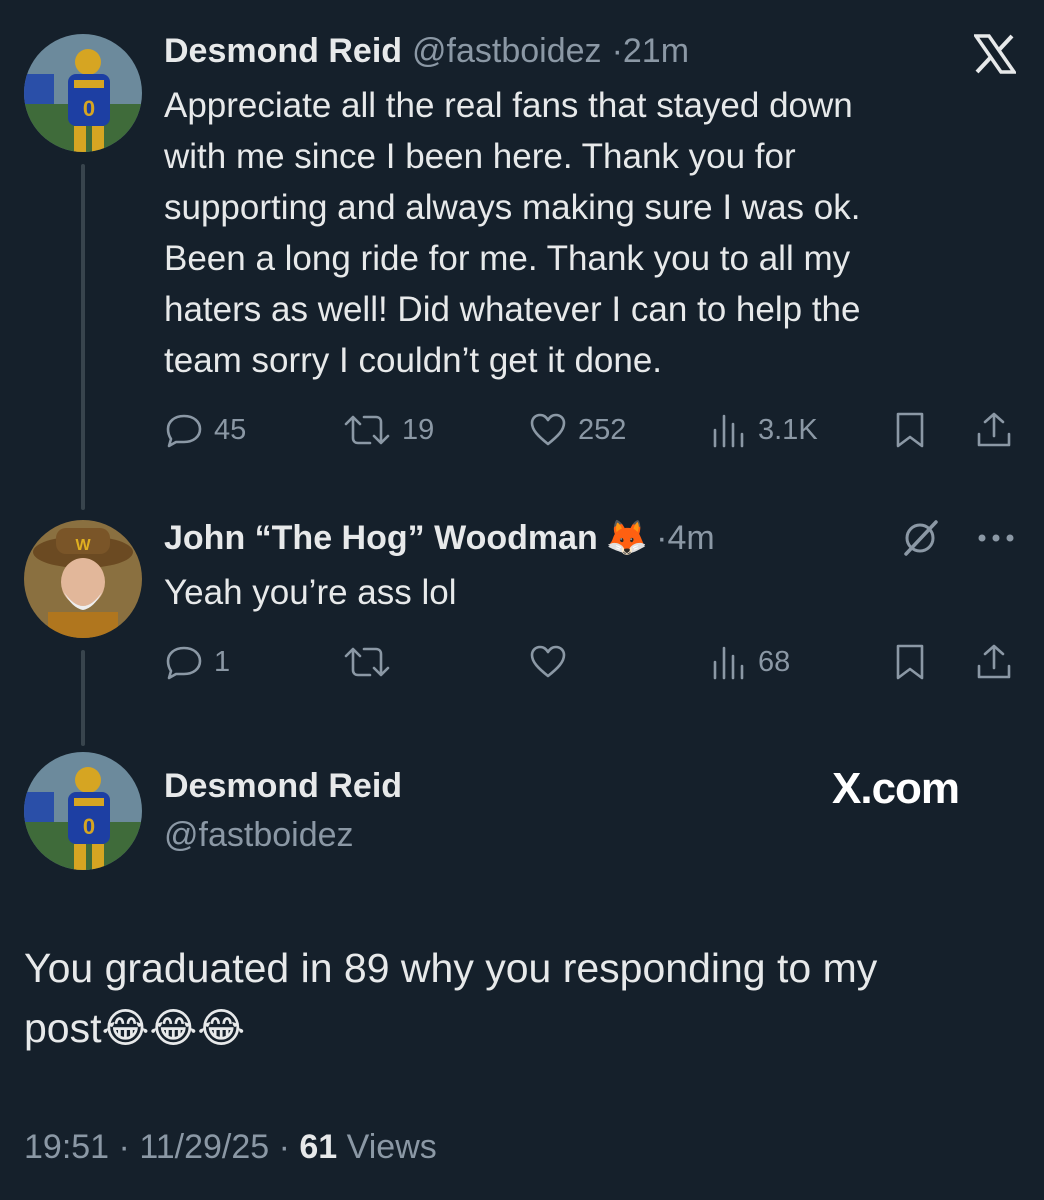  I want to click on reply-count: 45, so click(230, 429).